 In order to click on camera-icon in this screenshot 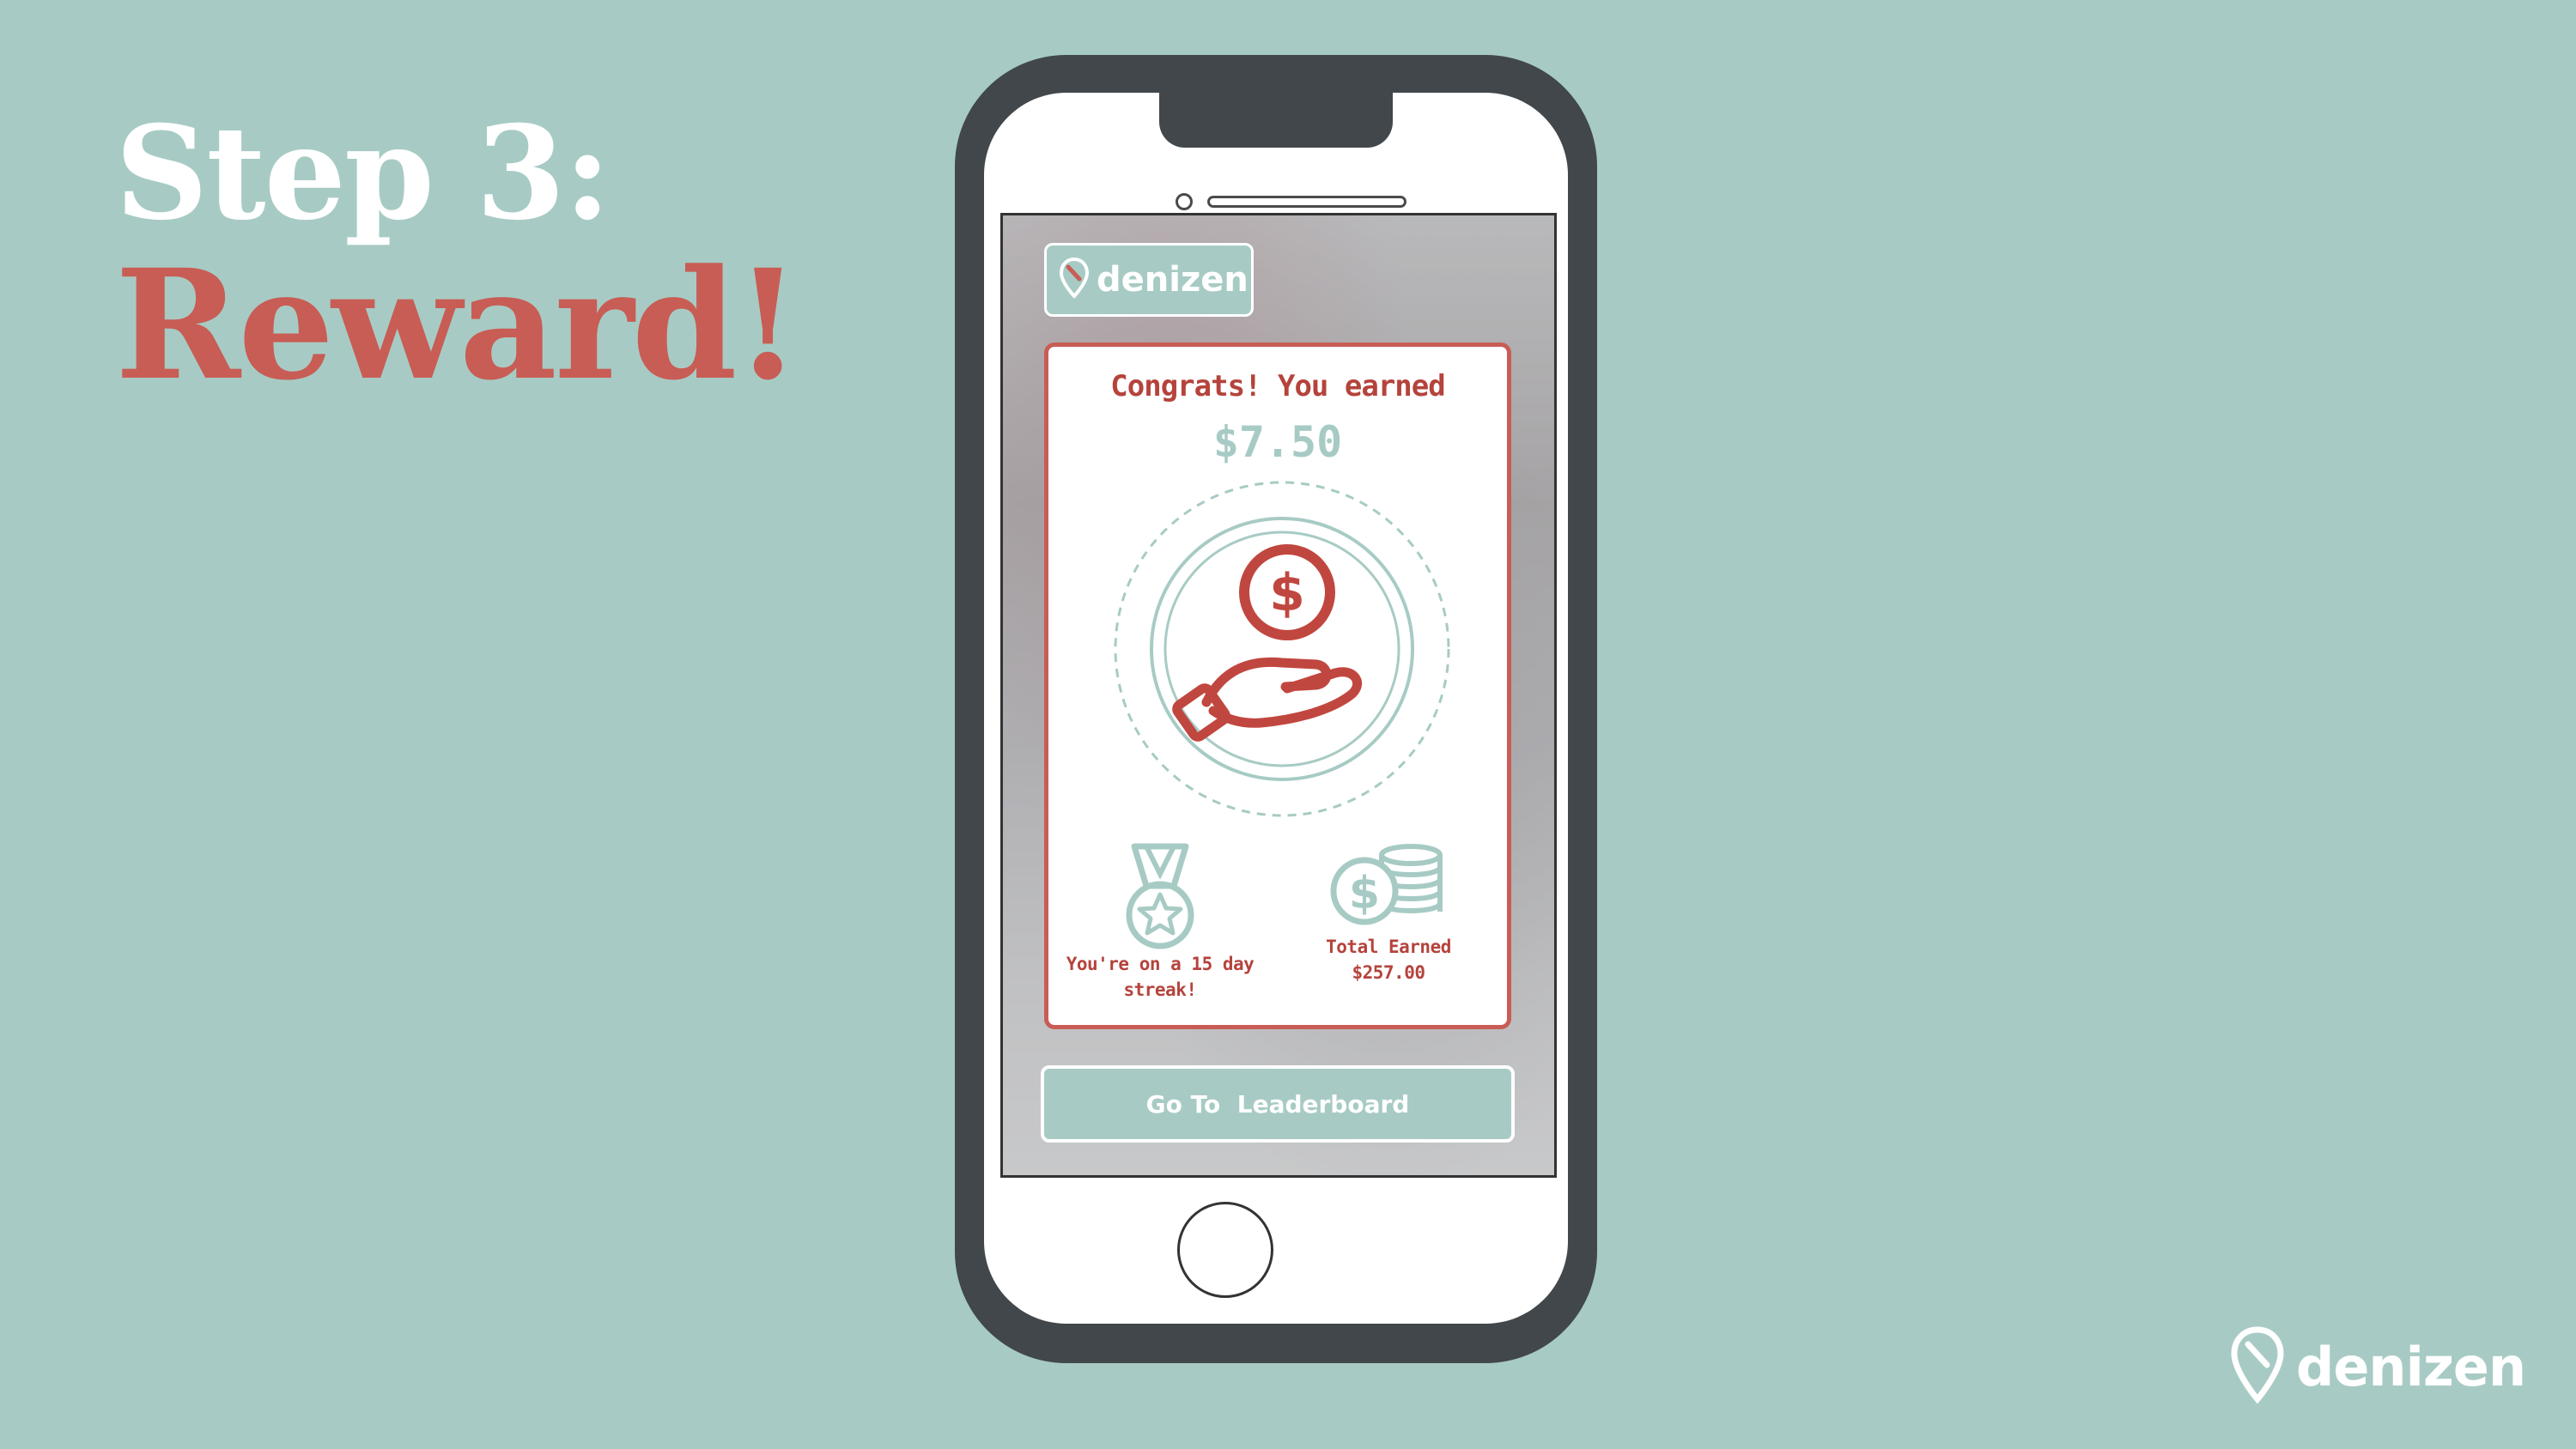, I will do `click(1184, 201)`.